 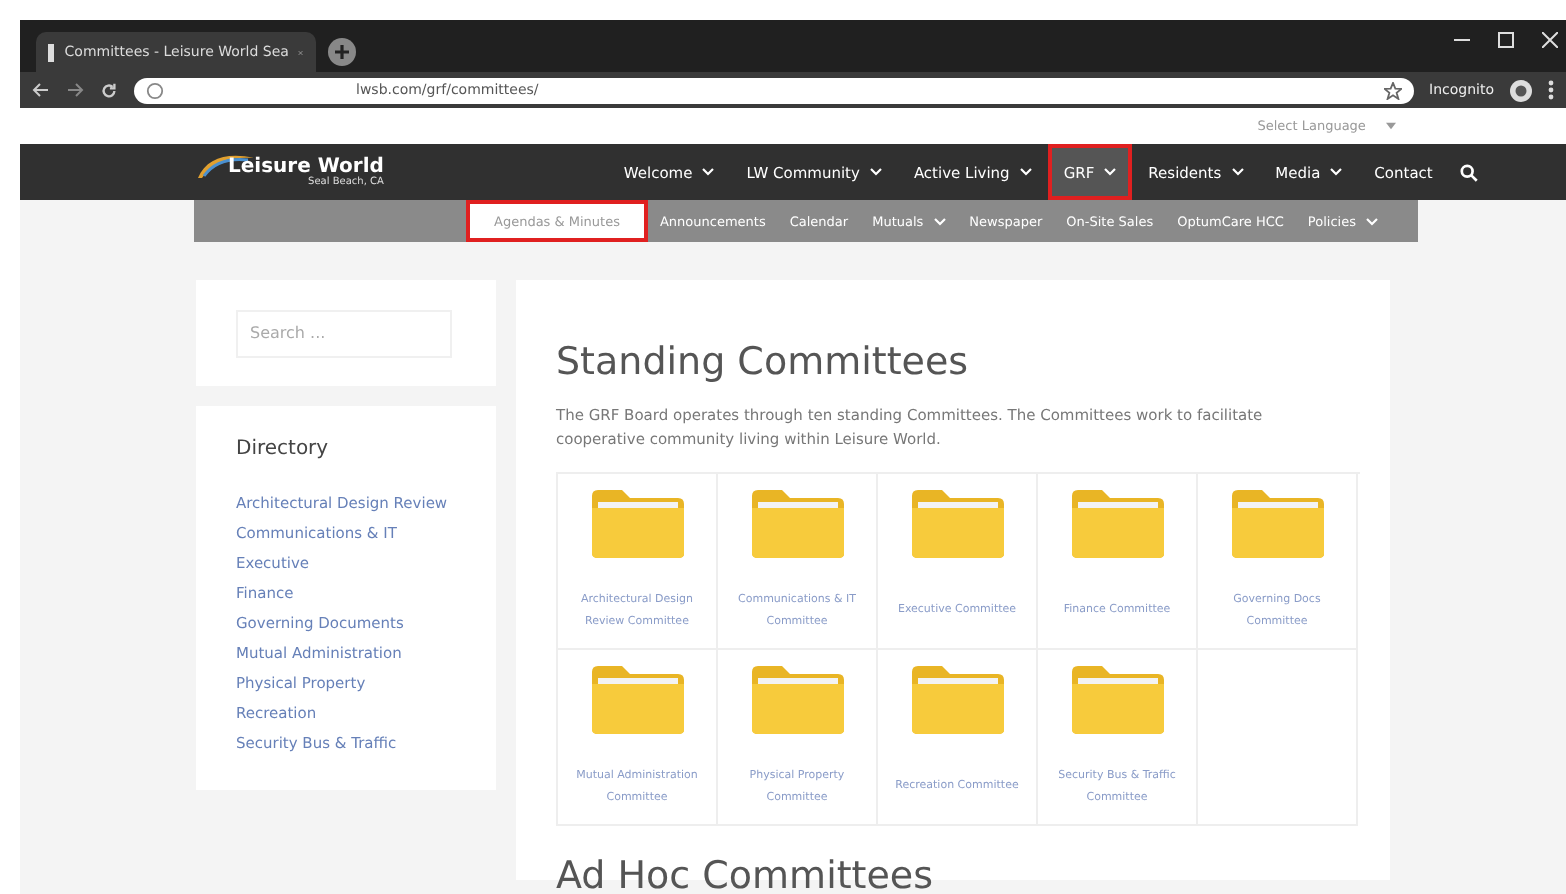 What do you see at coordinates (1551, 90) in the screenshot?
I see `menu-icon` at bounding box center [1551, 90].